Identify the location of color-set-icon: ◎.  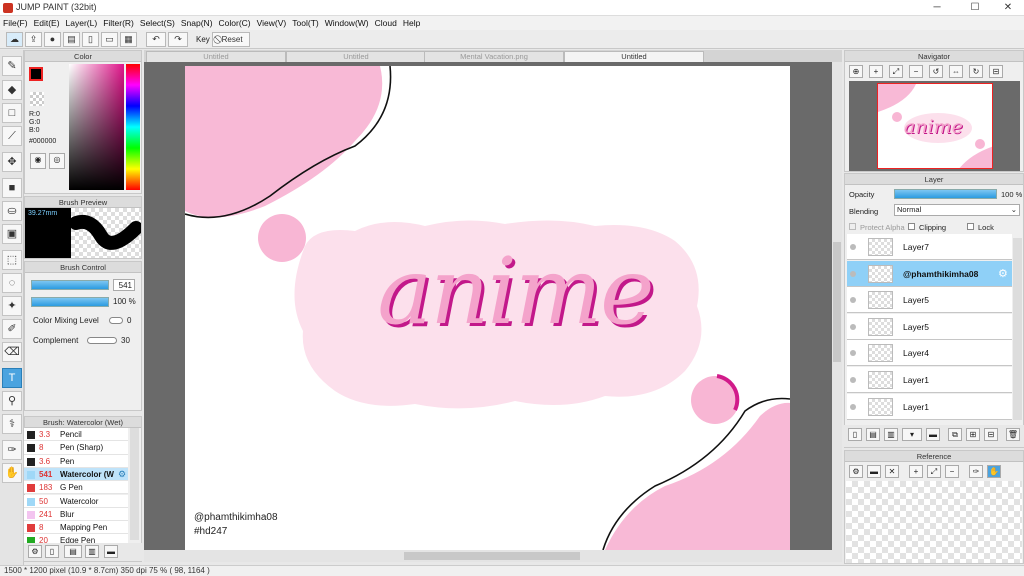
(57, 161).